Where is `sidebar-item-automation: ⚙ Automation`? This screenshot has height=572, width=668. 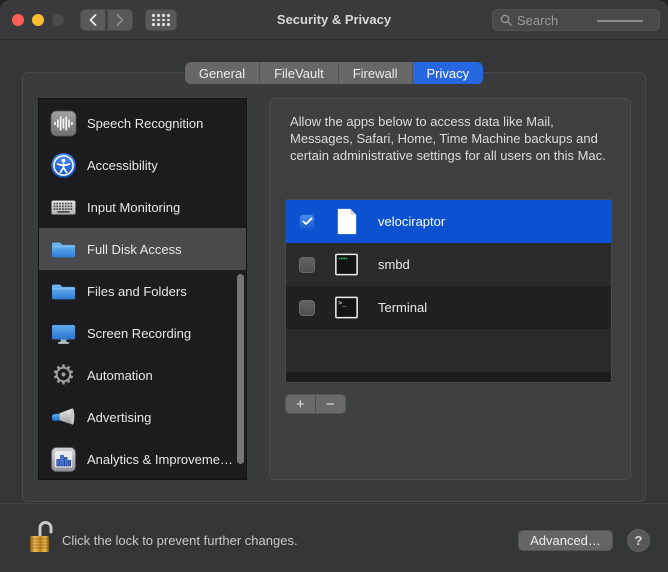
sidebar-item-automation: ⚙ Automation is located at coordinates (142, 375).